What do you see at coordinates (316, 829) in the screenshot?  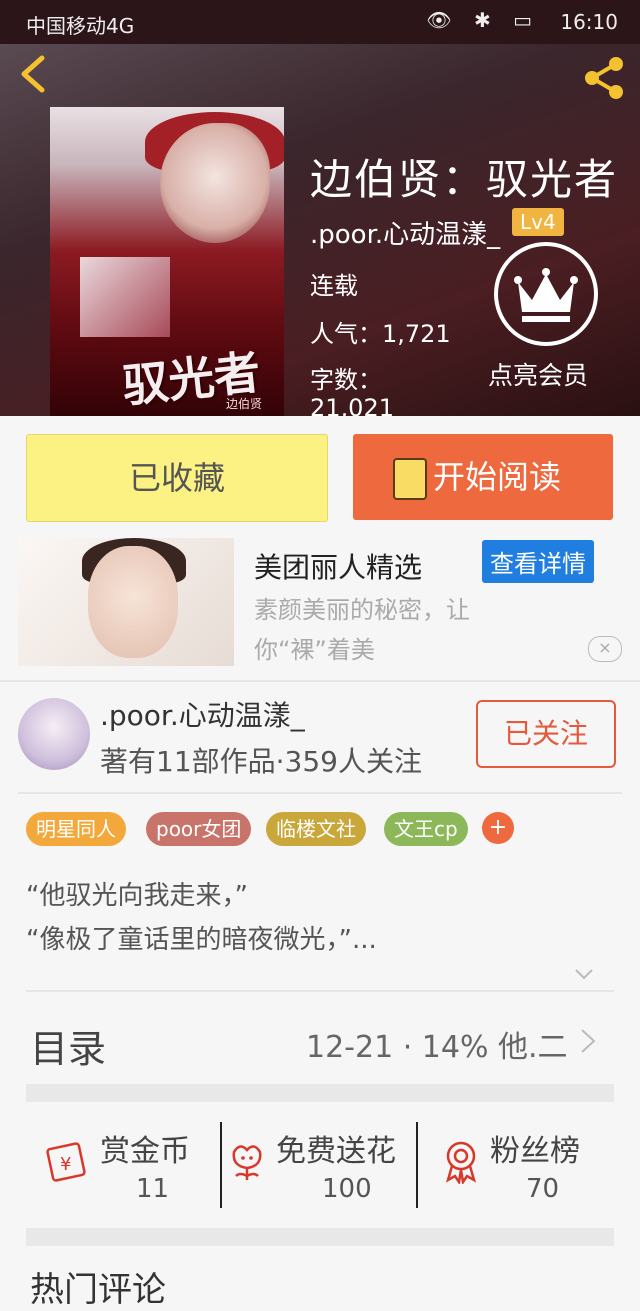 I see `tag: 临楼文社` at bounding box center [316, 829].